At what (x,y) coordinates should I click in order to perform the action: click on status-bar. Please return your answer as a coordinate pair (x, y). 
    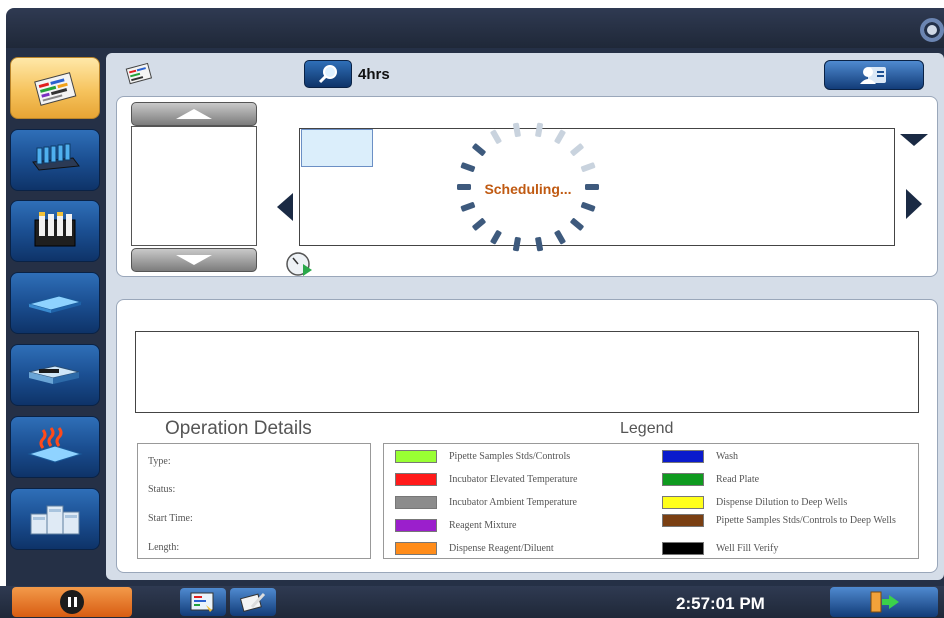
    Looking at the image, I should click on (472, 602).